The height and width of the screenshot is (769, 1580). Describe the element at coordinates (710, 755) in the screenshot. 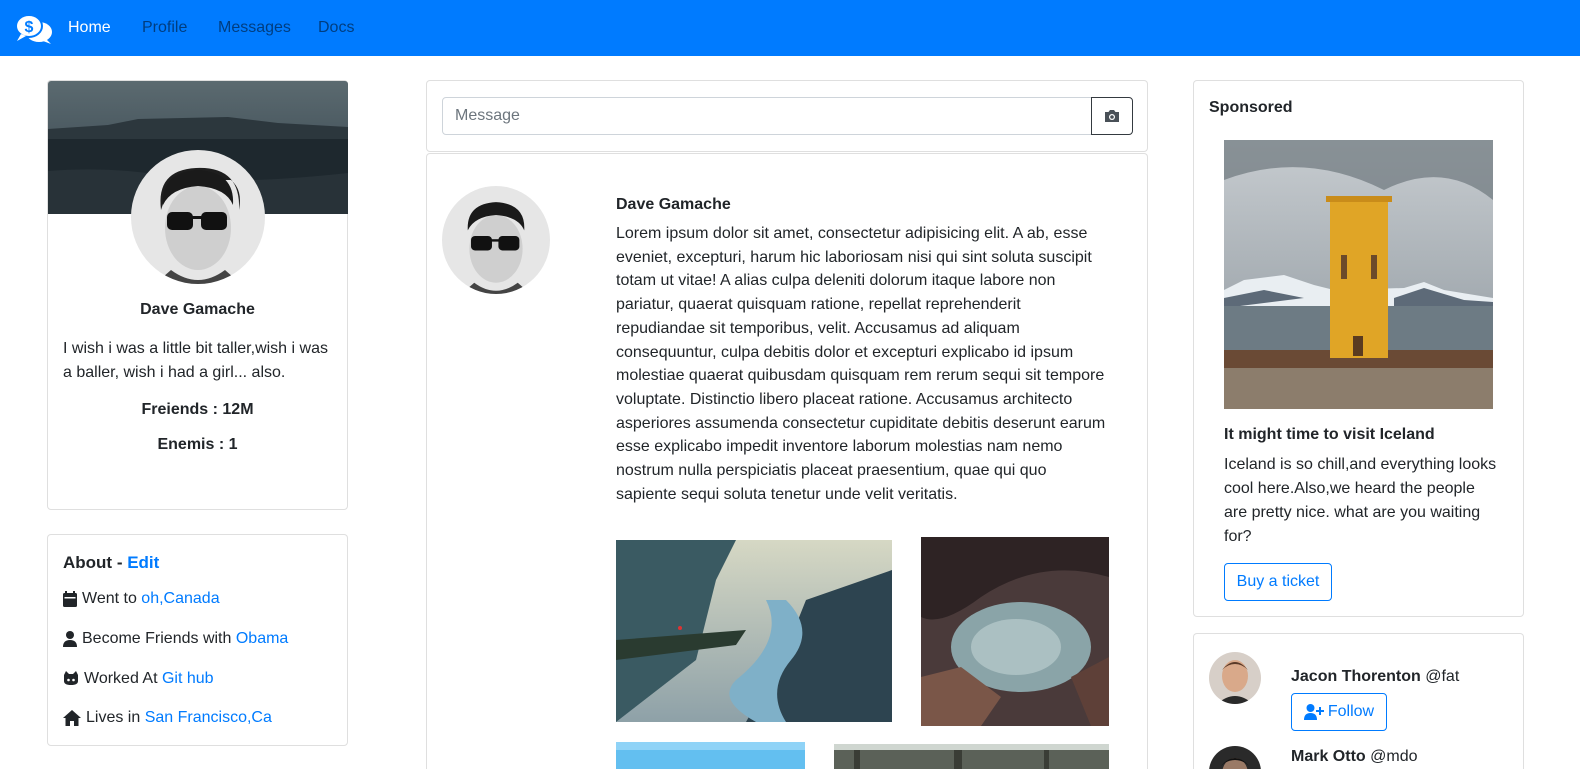

I see `post-photo-sky` at that location.